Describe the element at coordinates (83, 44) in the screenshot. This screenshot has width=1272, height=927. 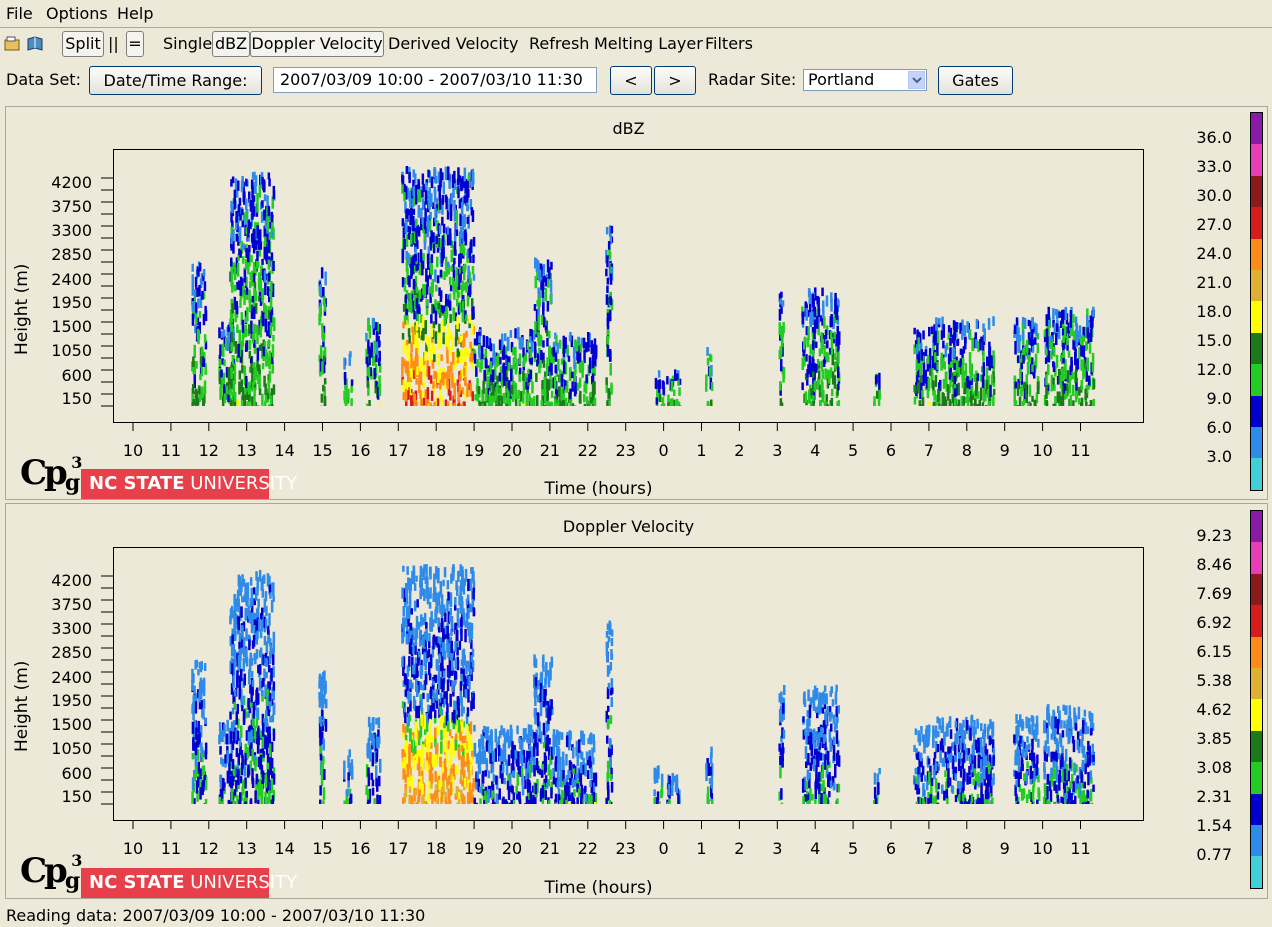
I see `split-button: Split` at that location.